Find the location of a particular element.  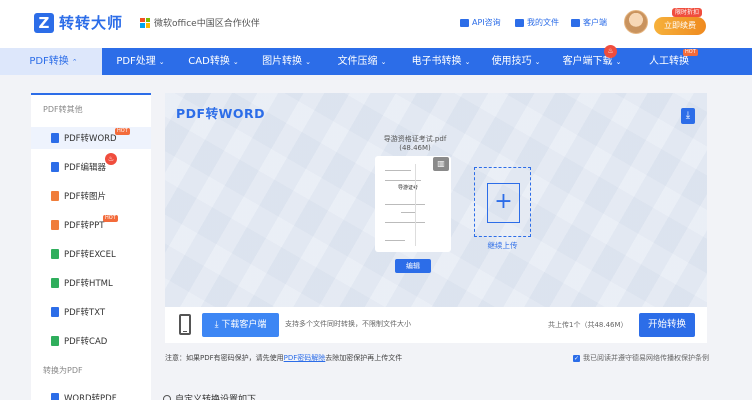

nav-cad-convert: CAD转换 ⌄ is located at coordinates (213, 61).